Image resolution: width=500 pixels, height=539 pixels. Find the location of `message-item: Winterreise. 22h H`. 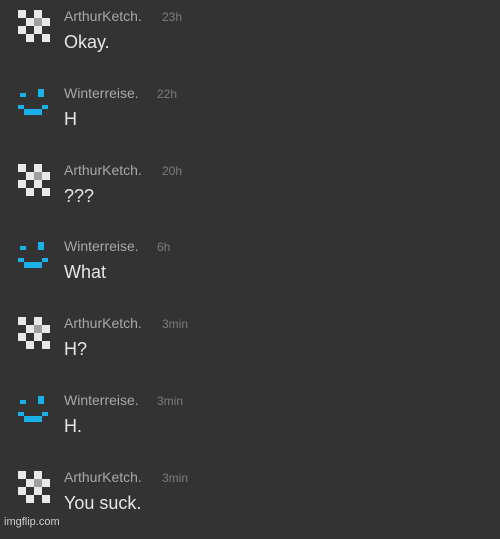

message-item: Winterreise. 22h H is located at coordinates (250, 120).